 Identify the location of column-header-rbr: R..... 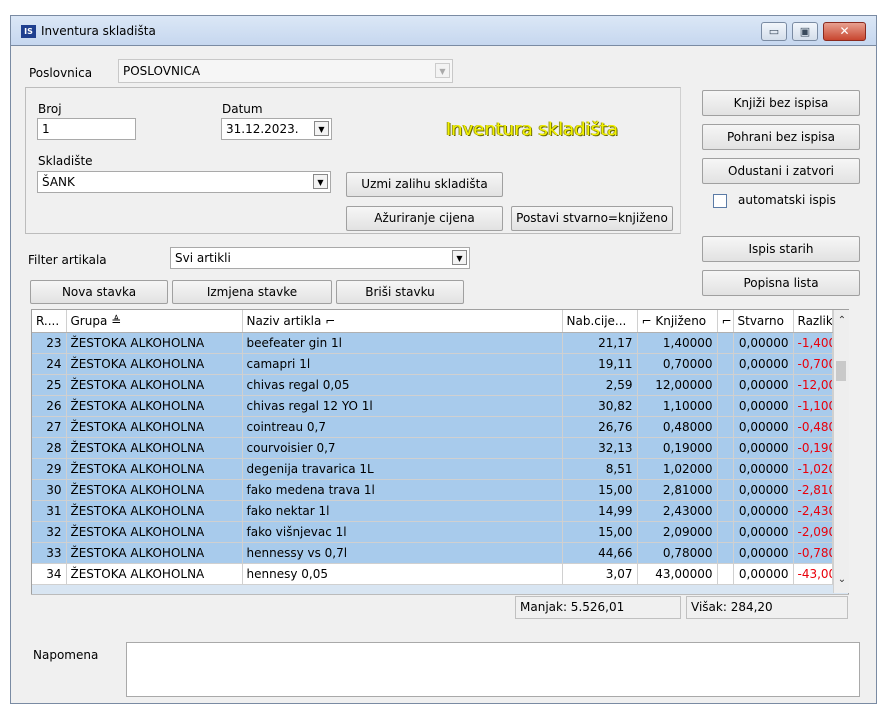
(49, 321).